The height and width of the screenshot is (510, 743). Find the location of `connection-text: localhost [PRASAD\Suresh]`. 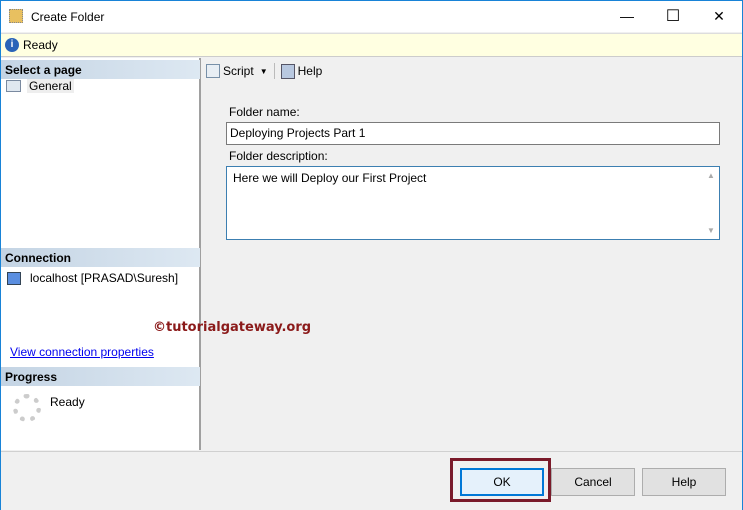

connection-text: localhost [PRASAD\Suresh] is located at coordinates (104, 278).